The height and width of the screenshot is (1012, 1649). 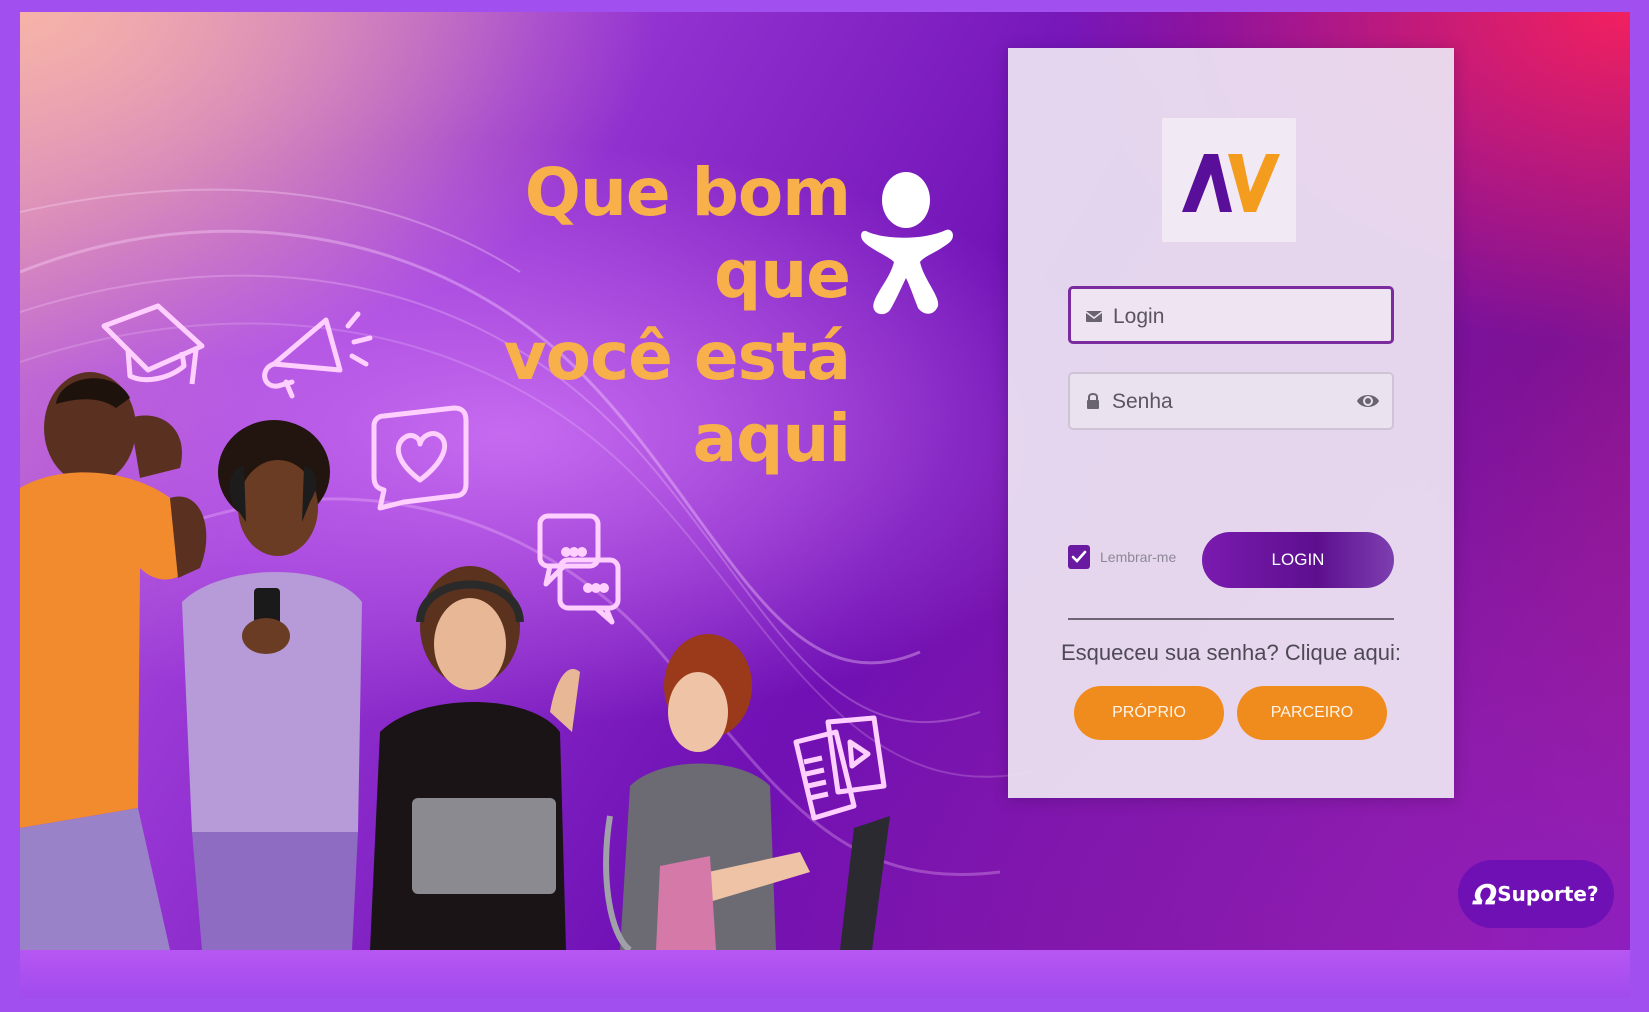 I want to click on person-black-shirt-laptop, so click(x=475, y=756).